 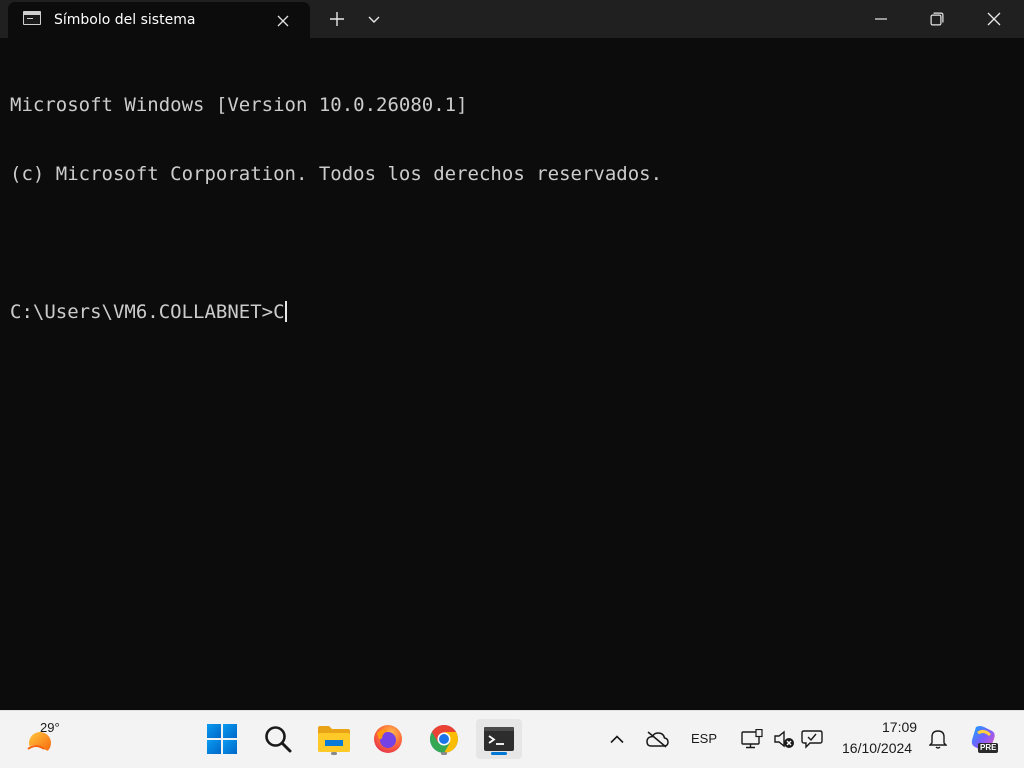 I want to click on chevron-up-icon, so click(x=617, y=739).